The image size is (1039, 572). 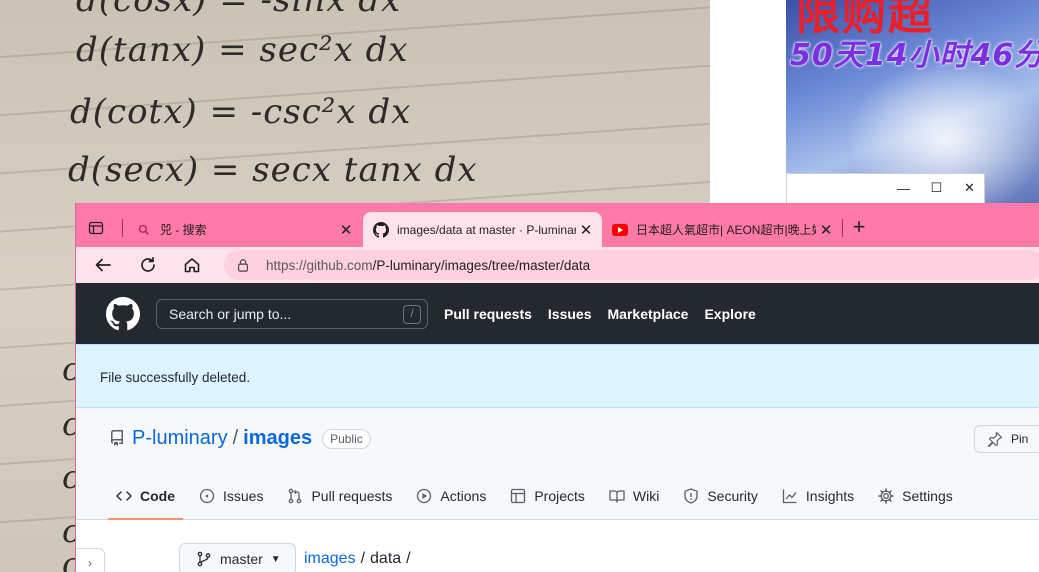 What do you see at coordinates (175, 377) in the screenshot?
I see `flash-message: File successfully deleted.` at bounding box center [175, 377].